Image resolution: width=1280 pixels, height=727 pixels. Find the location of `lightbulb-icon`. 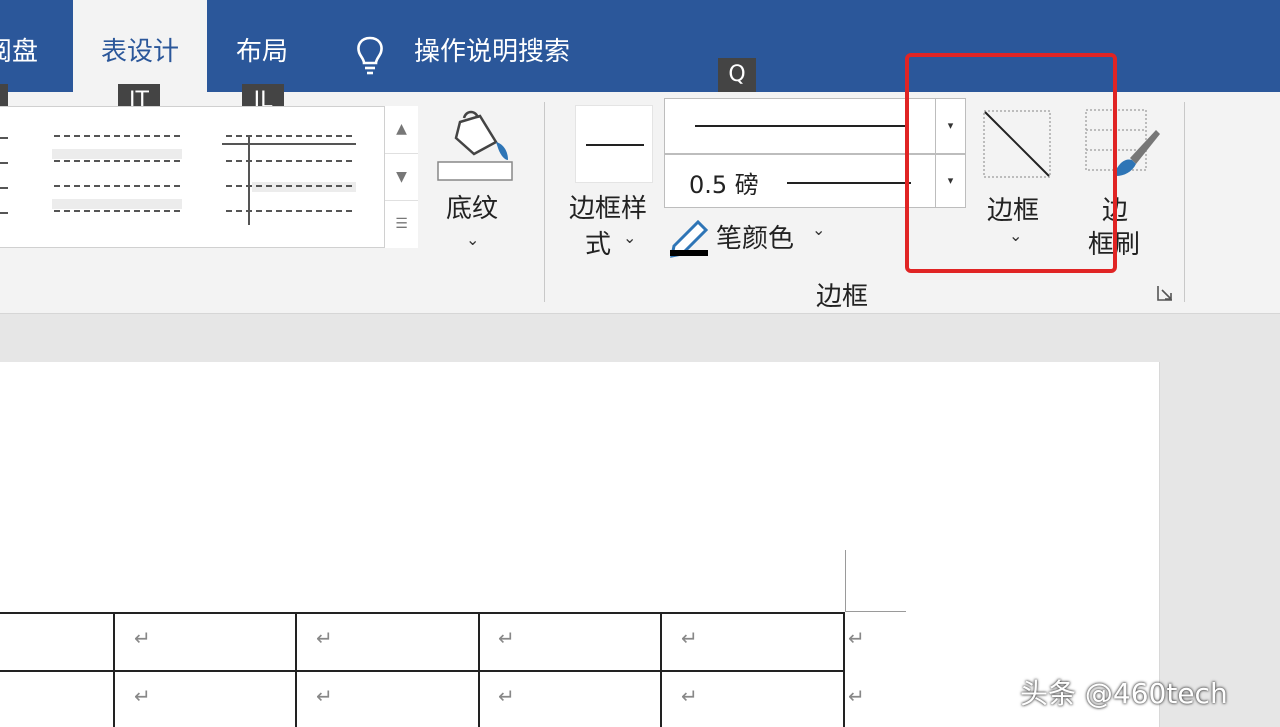

lightbulb-icon is located at coordinates (370, 55).